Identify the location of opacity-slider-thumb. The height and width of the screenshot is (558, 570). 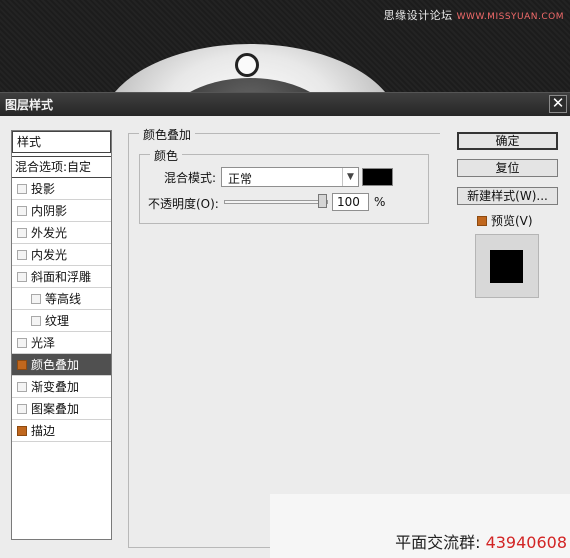
(322, 201).